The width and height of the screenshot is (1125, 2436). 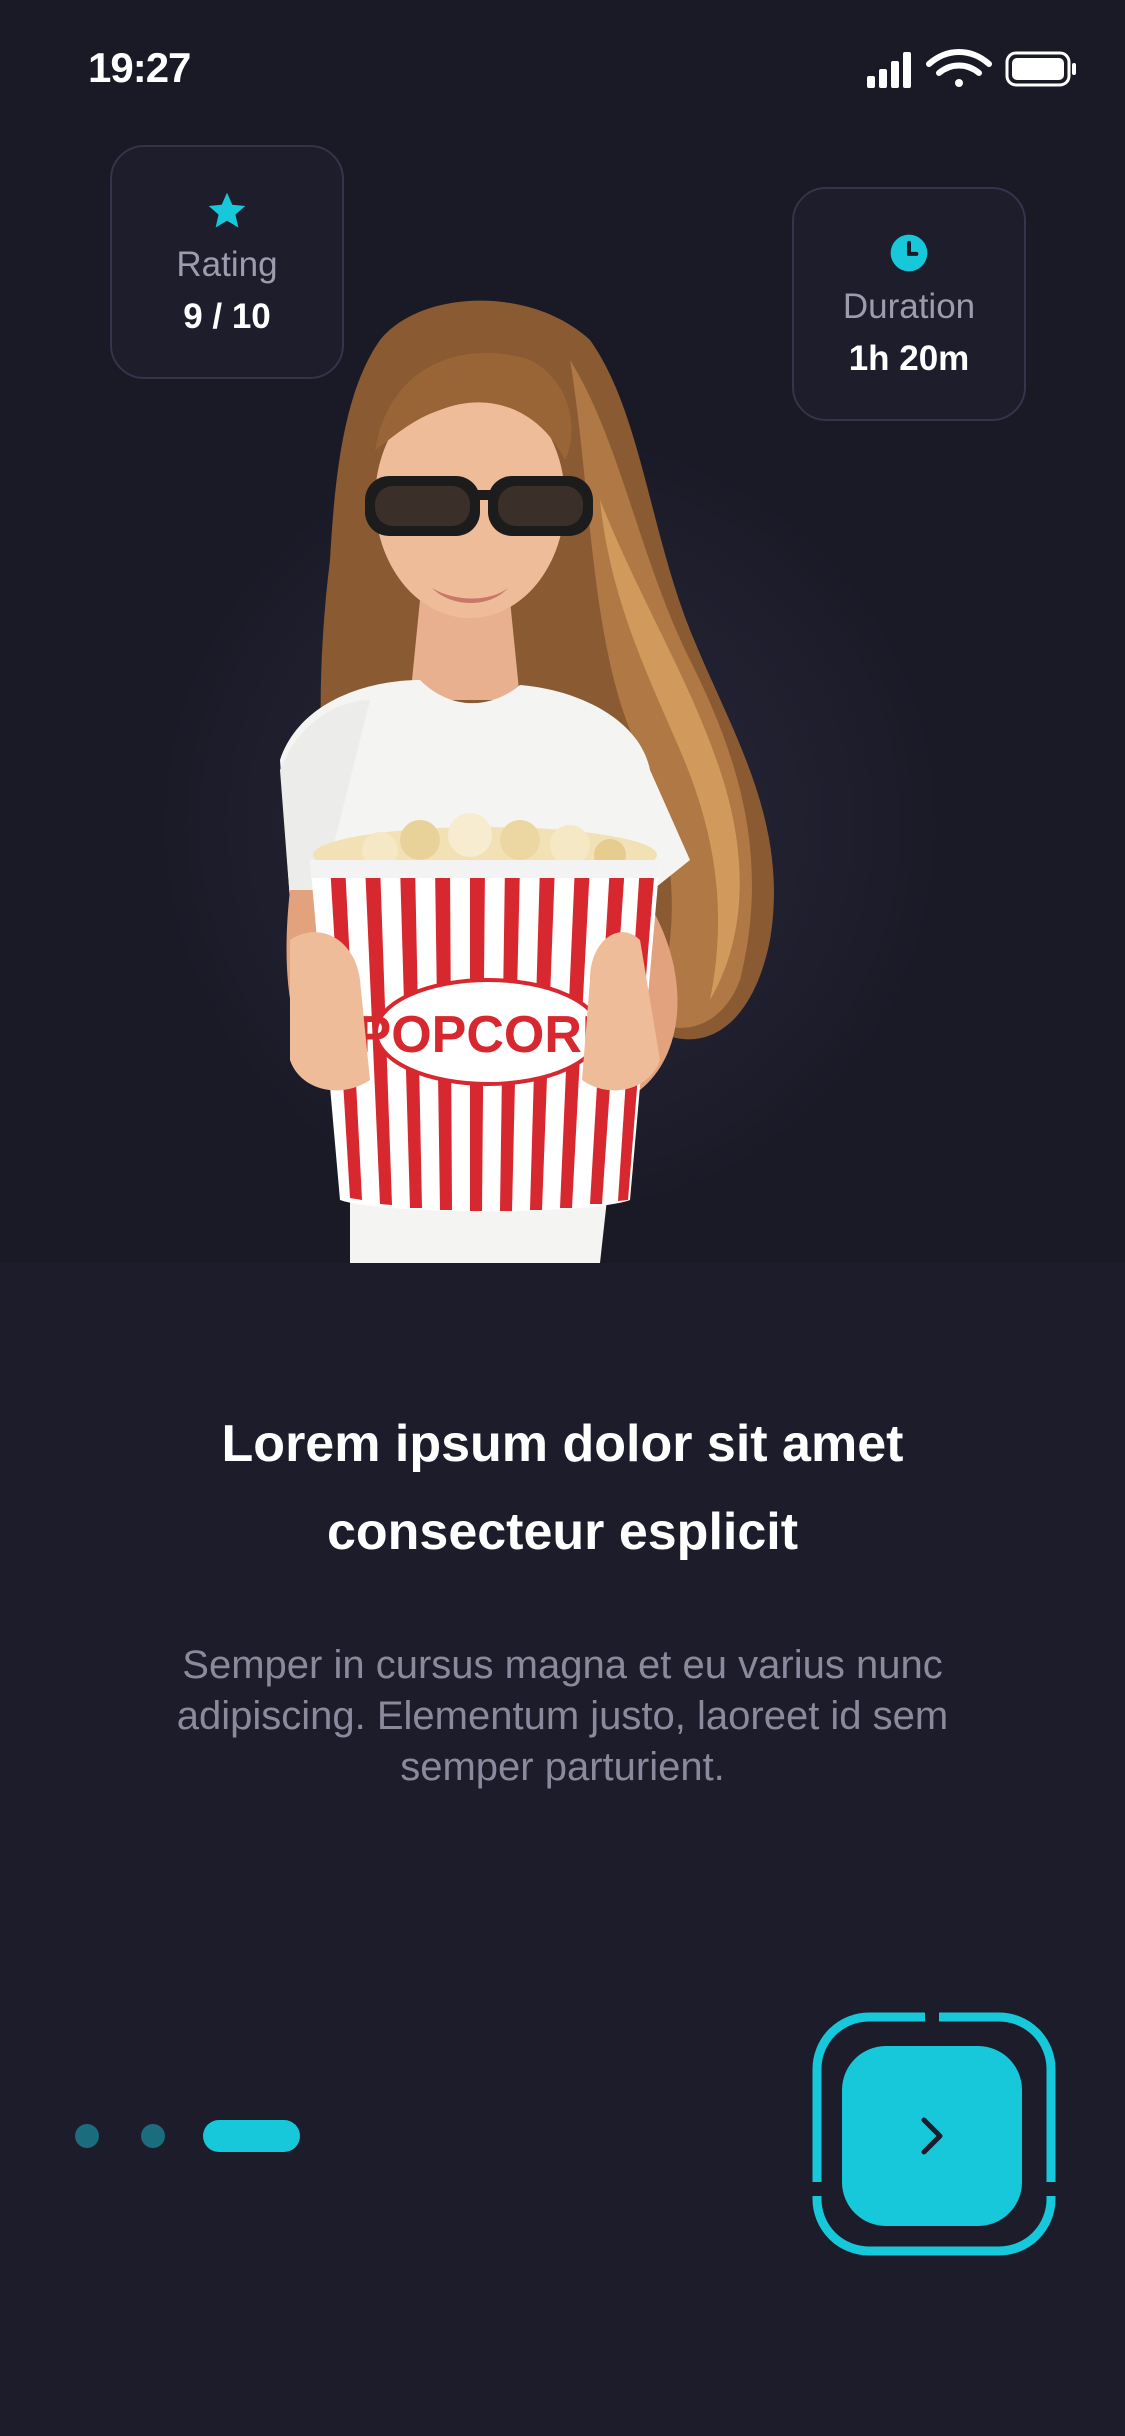 What do you see at coordinates (251, 2136) in the screenshot?
I see `page-dot-active` at bounding box center [251, 2136].